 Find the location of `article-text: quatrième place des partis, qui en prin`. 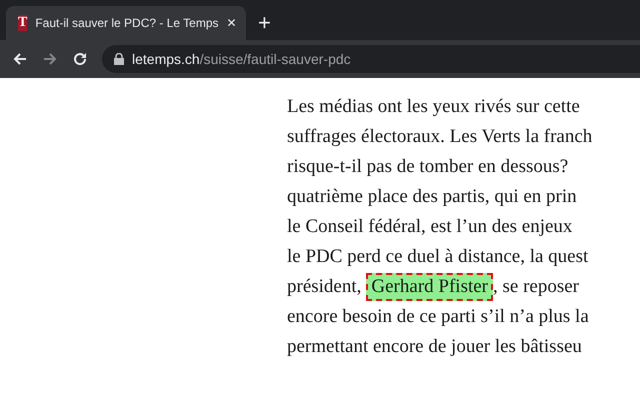

article-text: quatrième place des partis, qui en prin is located at coordinates (432, 197).